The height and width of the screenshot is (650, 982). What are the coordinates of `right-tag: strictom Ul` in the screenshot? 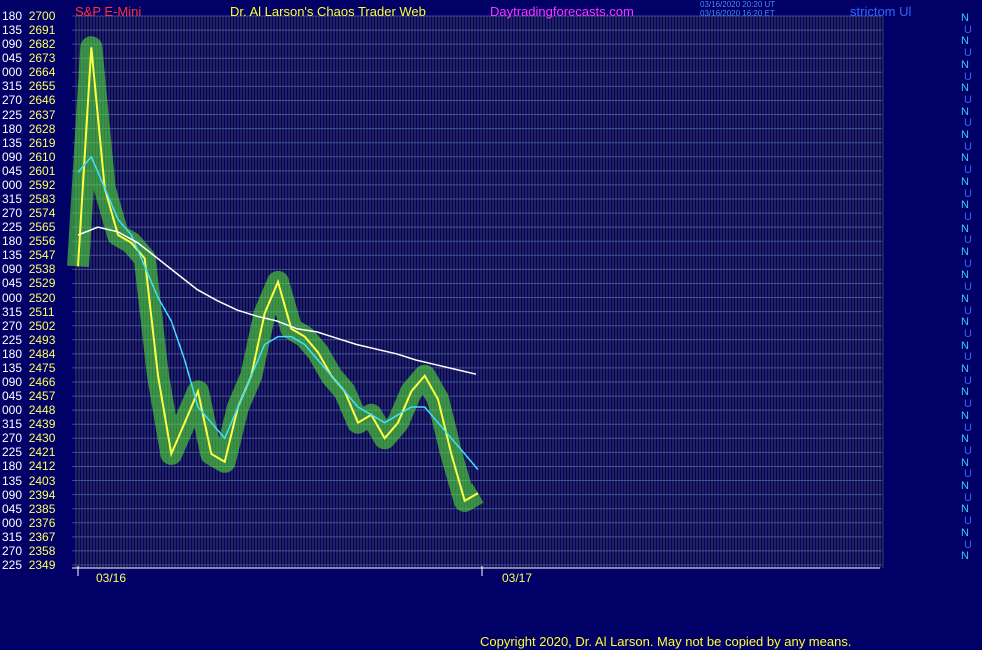 It's located at (881, 11).